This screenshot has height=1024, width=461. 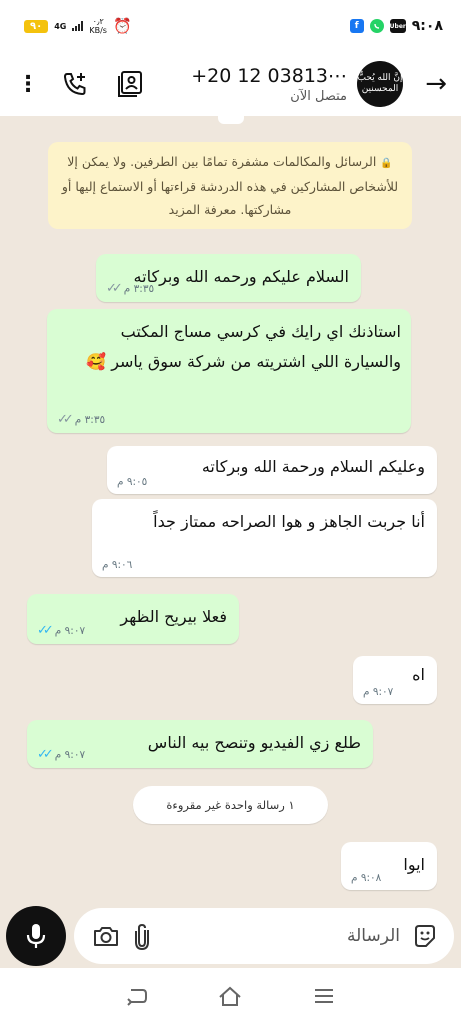 I want to click on status-bar: ٩٠ 4G ٠٫٢ KB/s ⏰ f Uber ٩:٠٨, so click(x=230, y=26).